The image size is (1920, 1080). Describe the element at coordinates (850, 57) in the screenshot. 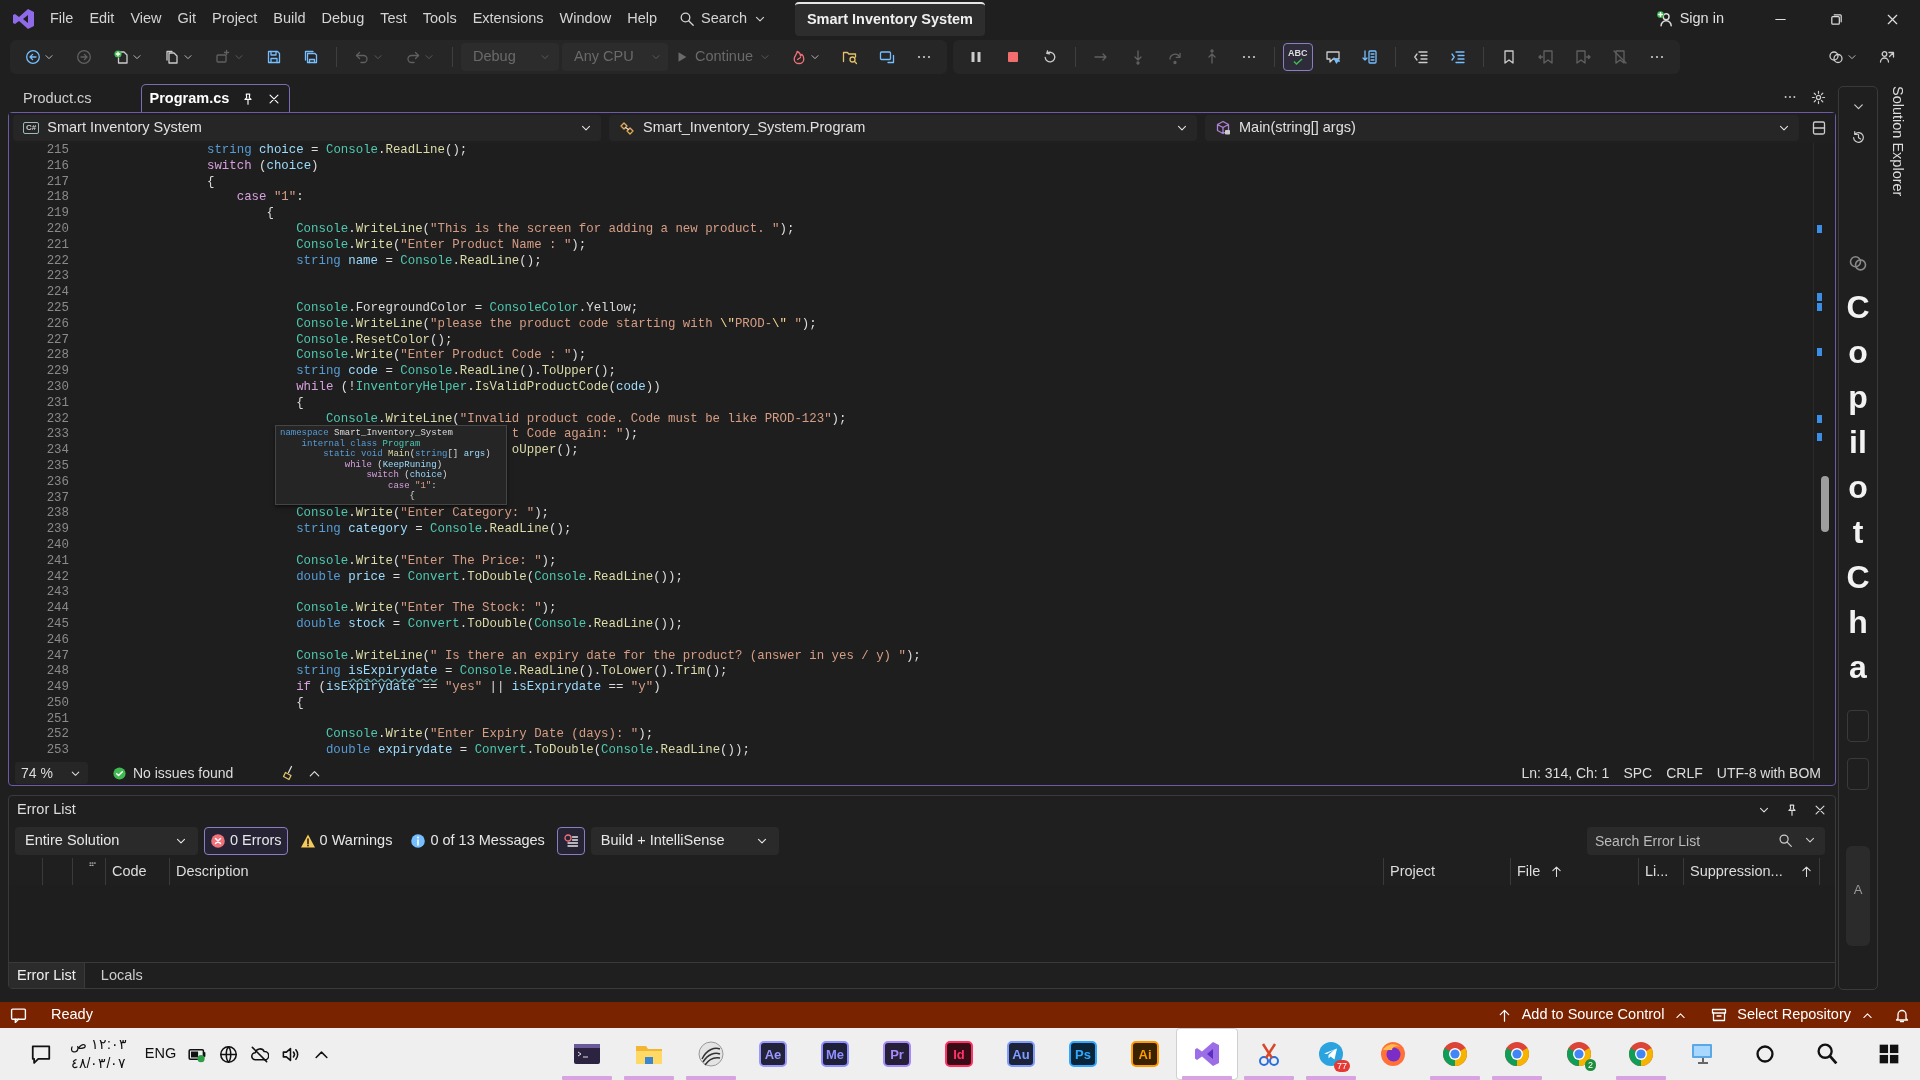

I see `folder-search-icon` at that location.